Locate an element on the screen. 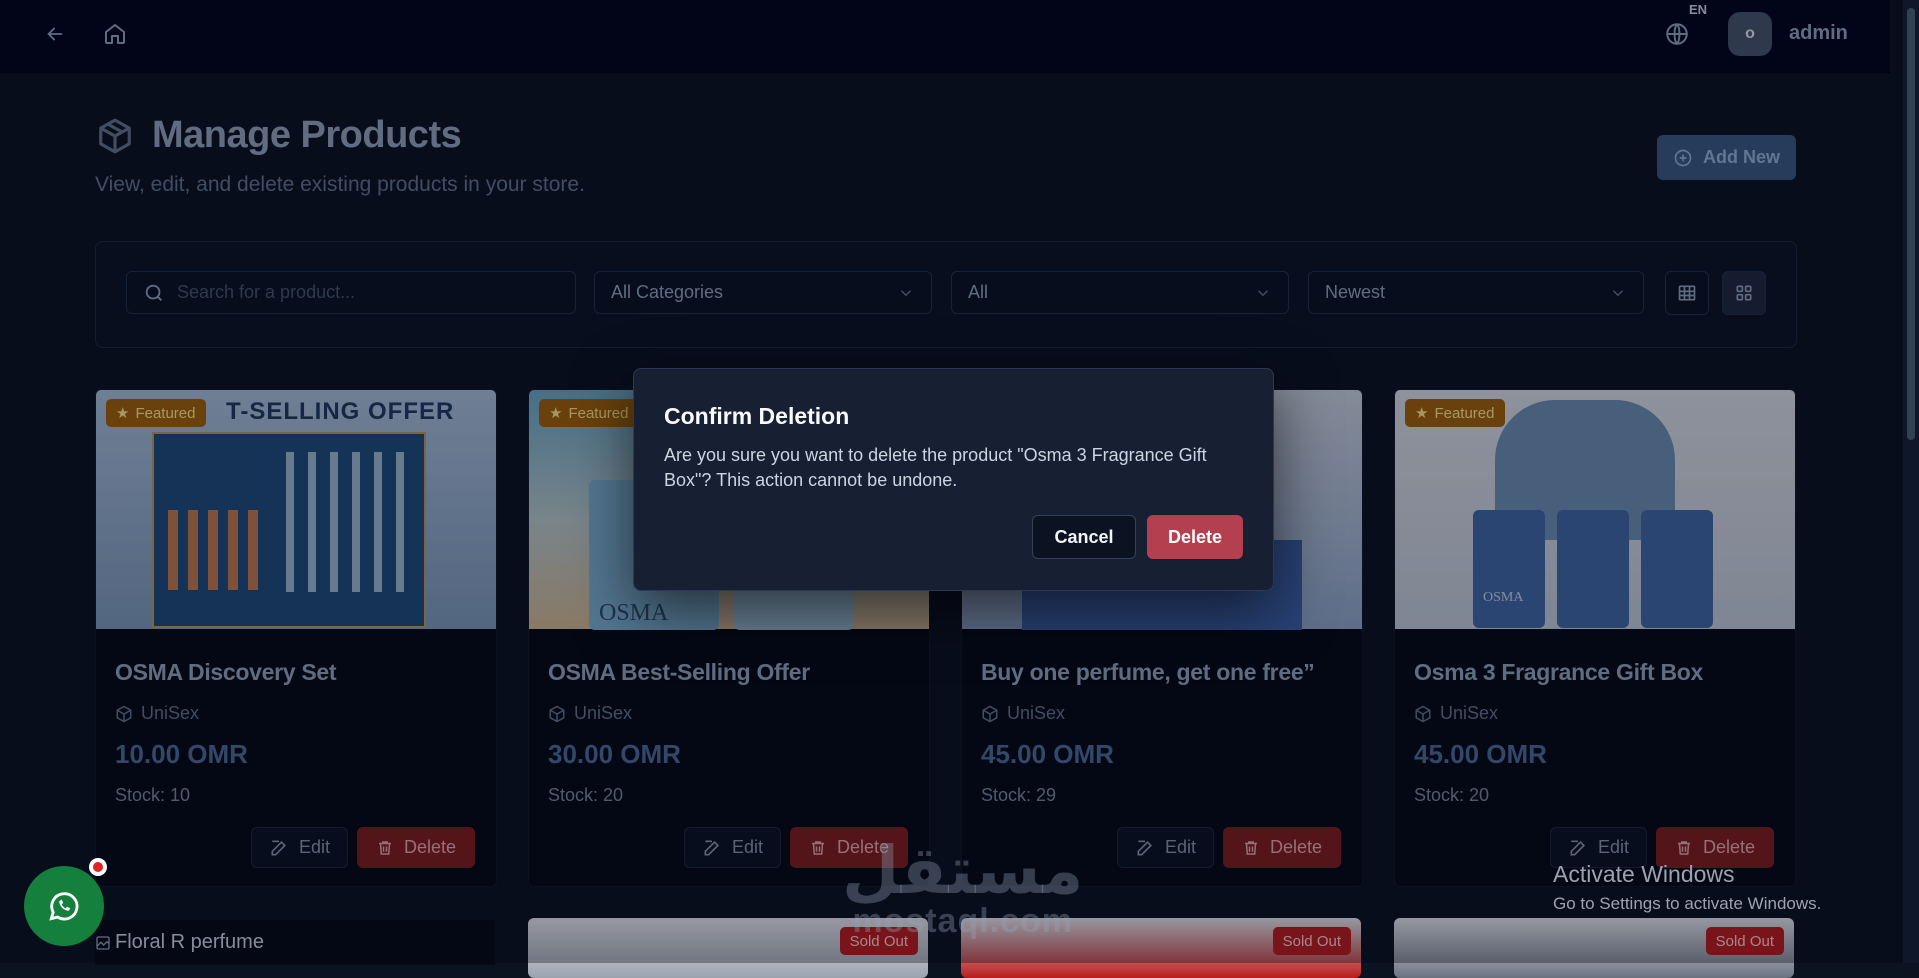 This screenshot has width=1919, height=978. language-code: EN is located at coordinates (1698, 9).